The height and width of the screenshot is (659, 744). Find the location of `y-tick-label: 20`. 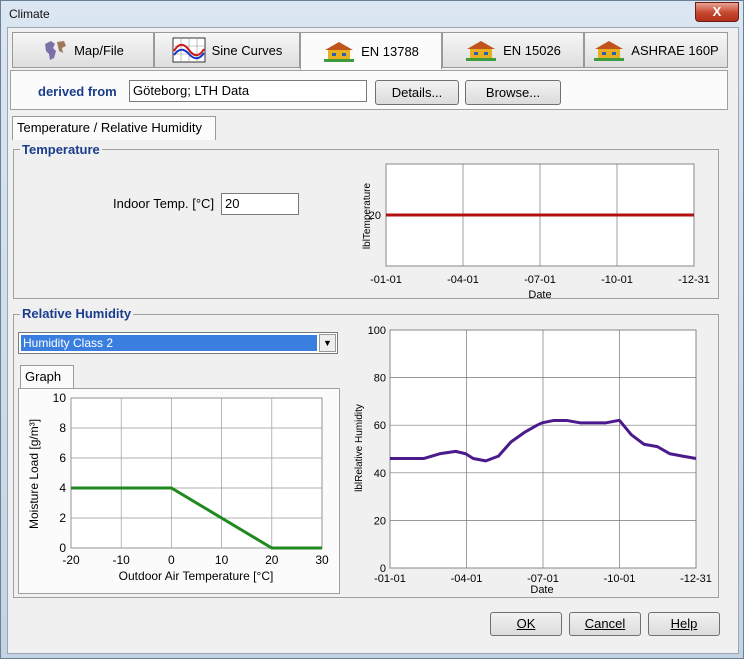

y-tick-label: 20 is located at coordinates (380, 521).